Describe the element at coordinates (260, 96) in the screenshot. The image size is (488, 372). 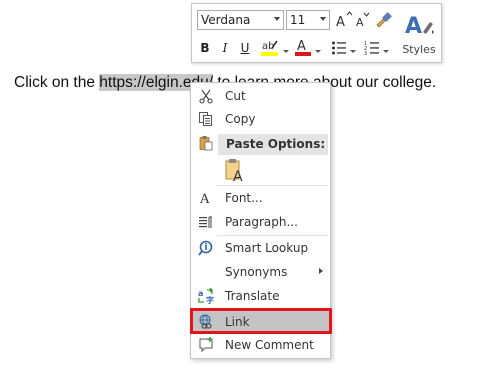
I see `menu-item-cut: Cut` at that location.